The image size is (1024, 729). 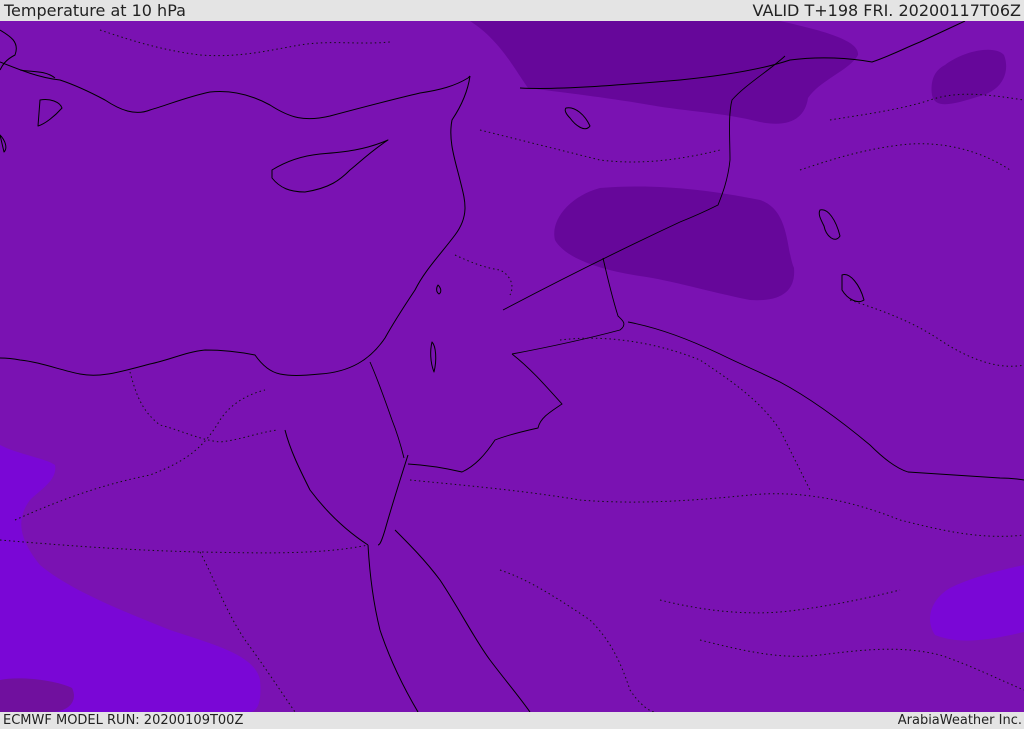 What do you see at coordinates (959, 720) in the screenshot?
I see `credit-label: ArabiaWeather Inc.` at bounding box center [959, 720].